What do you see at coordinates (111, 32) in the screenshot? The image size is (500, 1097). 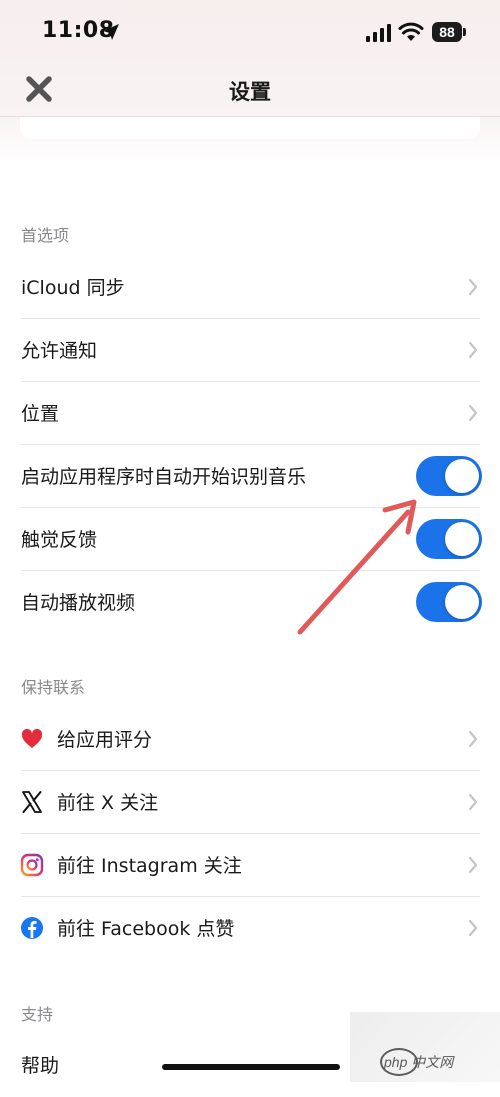 I see `location-arrow-icon` at bounding box center [111, 32].